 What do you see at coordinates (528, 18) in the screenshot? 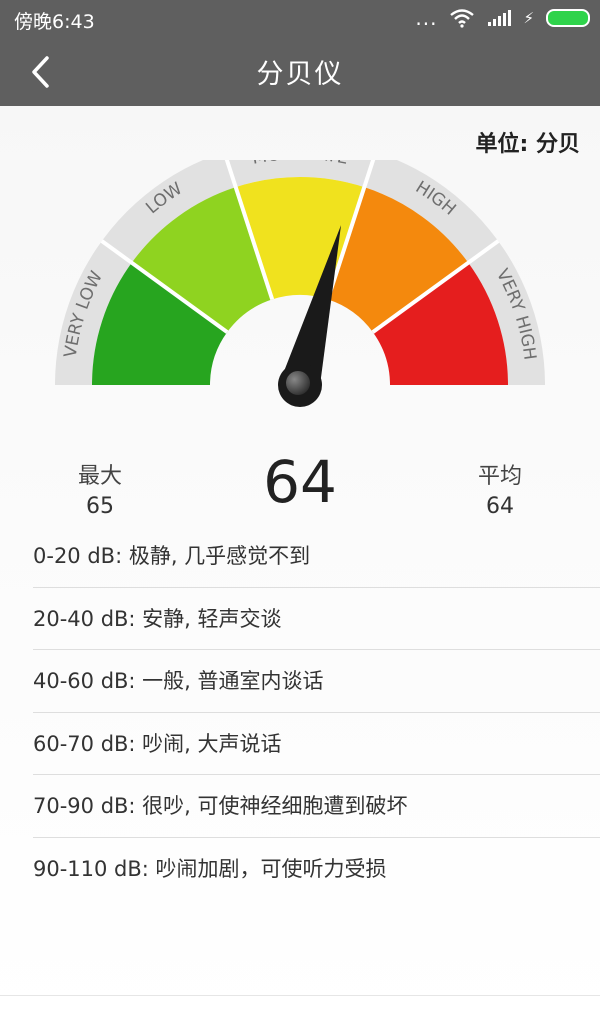
I see `charging-icon: ⚡` at bounding box center [528, 18].